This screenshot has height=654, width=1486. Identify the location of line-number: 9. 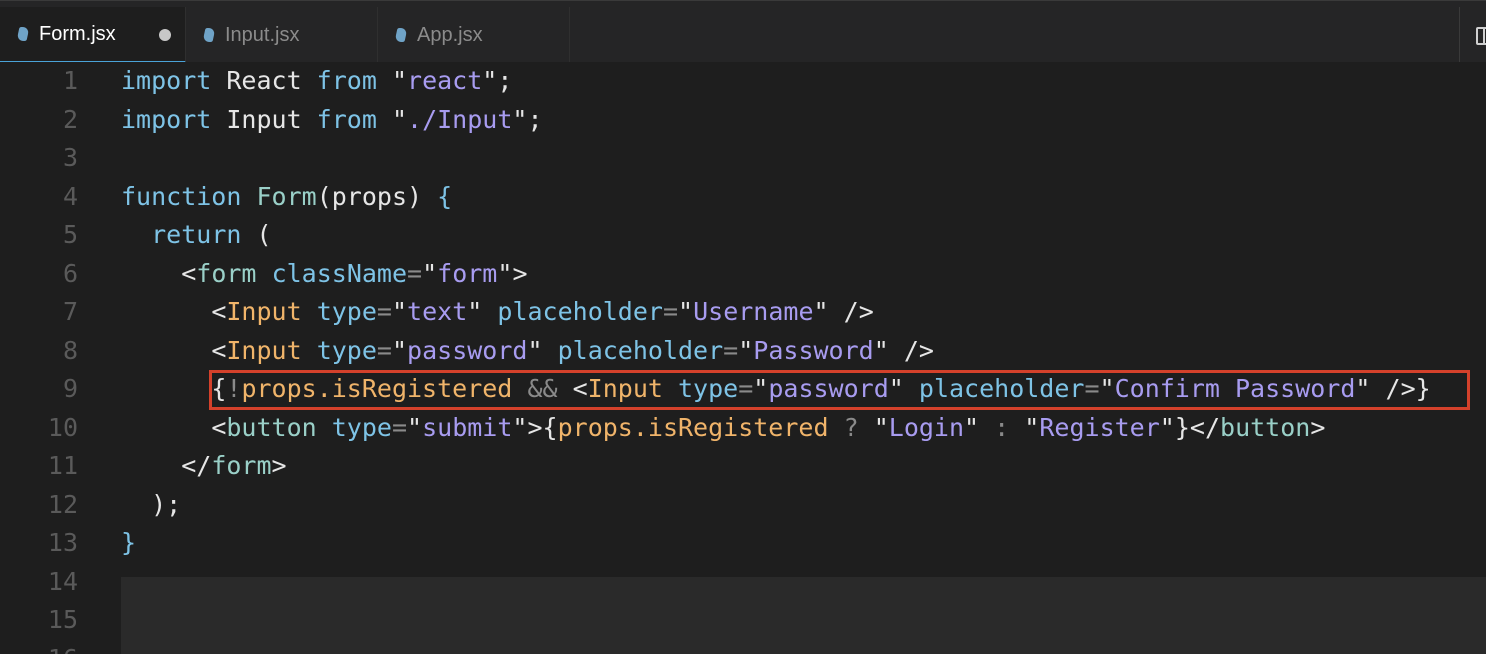
(70, 388).